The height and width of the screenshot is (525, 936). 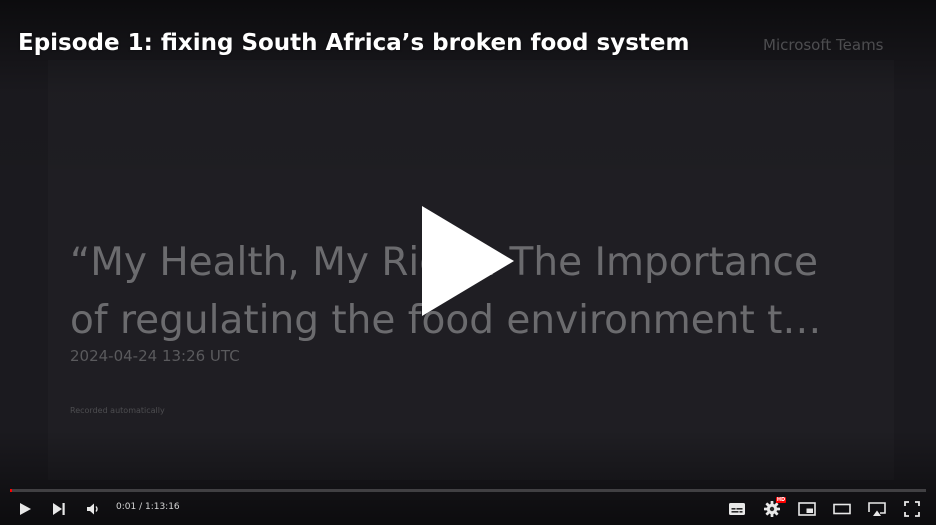 I want to click on cast-icon, so click(x=877, y=509).